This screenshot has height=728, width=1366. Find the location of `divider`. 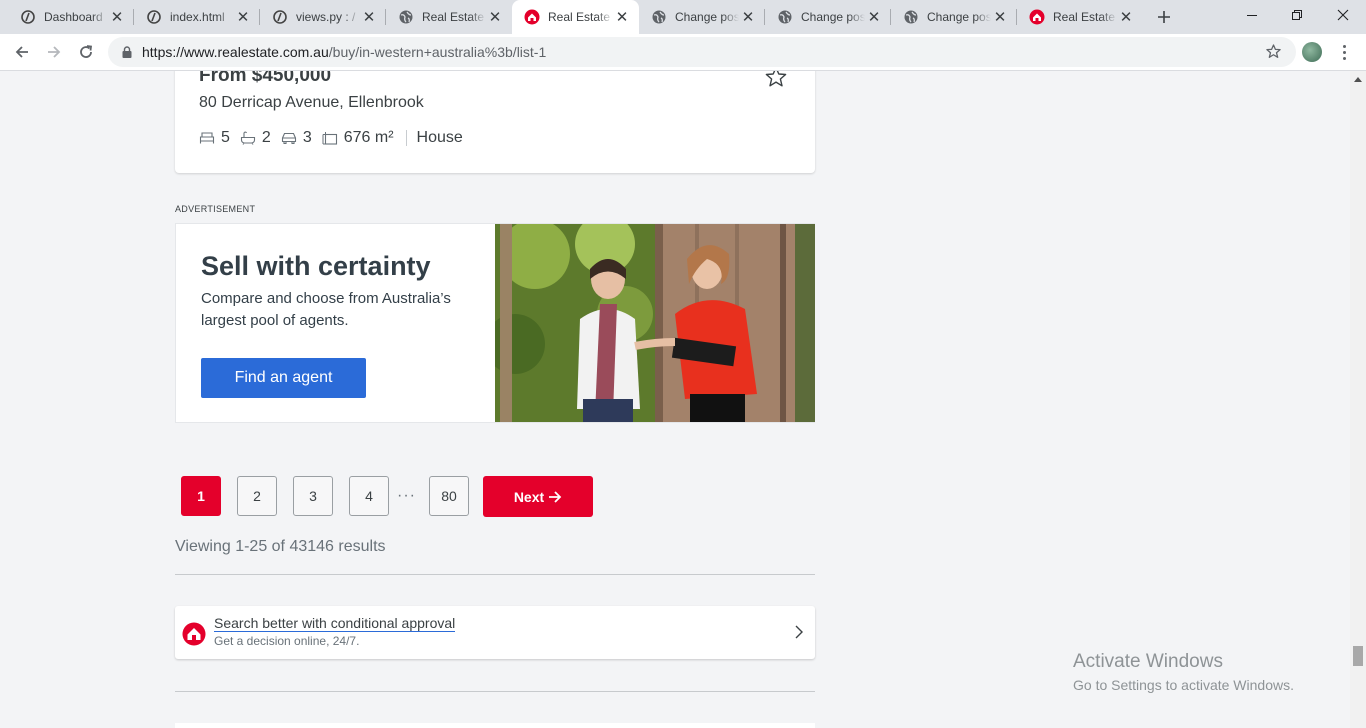

divider is located at coordinates (495, 574).